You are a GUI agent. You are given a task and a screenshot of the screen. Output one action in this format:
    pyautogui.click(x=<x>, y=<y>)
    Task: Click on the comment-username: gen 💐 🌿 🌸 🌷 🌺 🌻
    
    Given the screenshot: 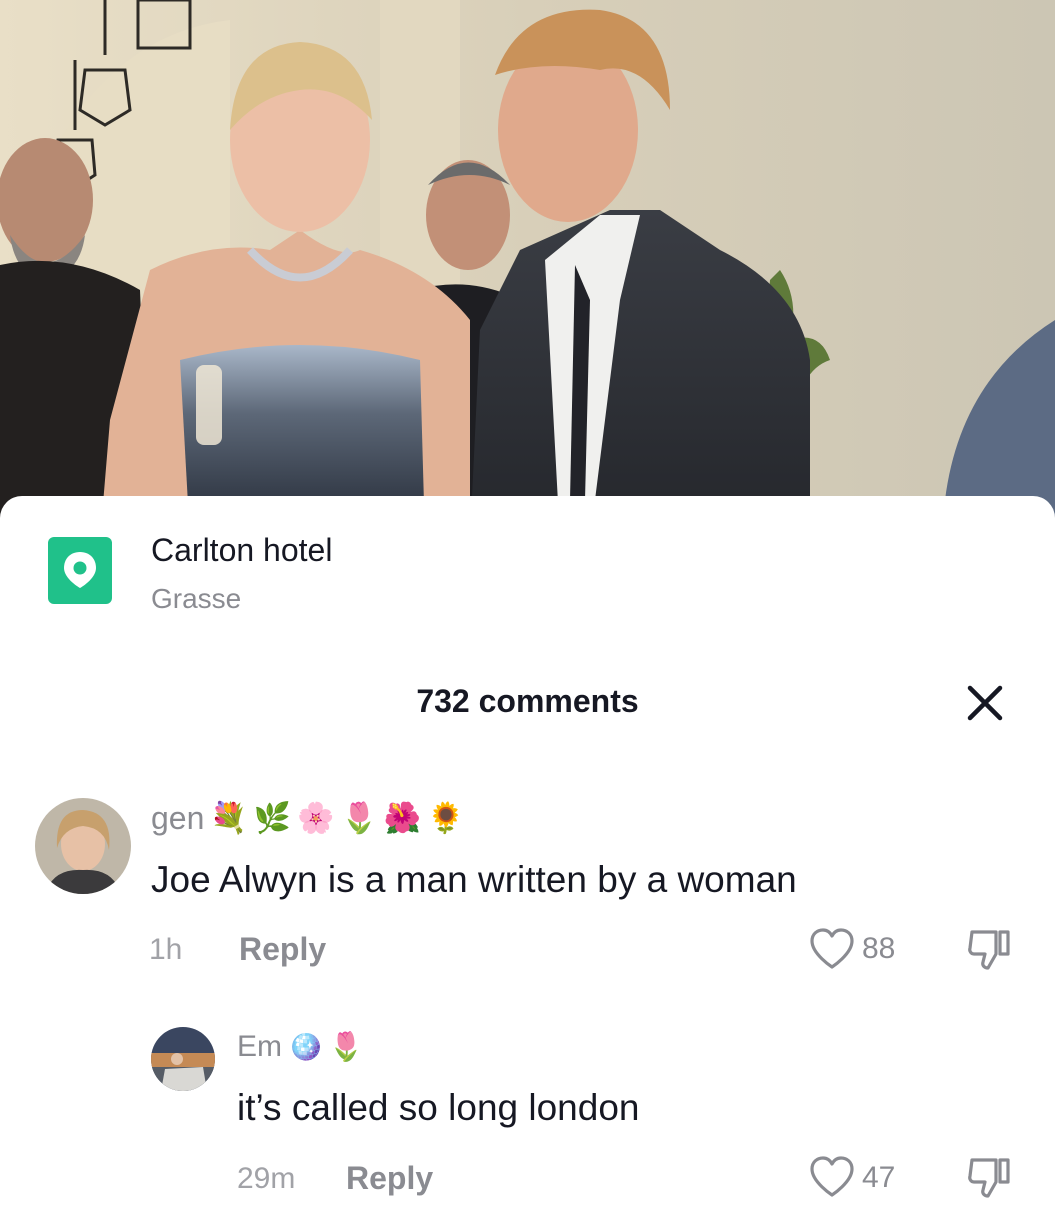 What is the action you would take?
    pyautogui.click(x=308, y=818)
    